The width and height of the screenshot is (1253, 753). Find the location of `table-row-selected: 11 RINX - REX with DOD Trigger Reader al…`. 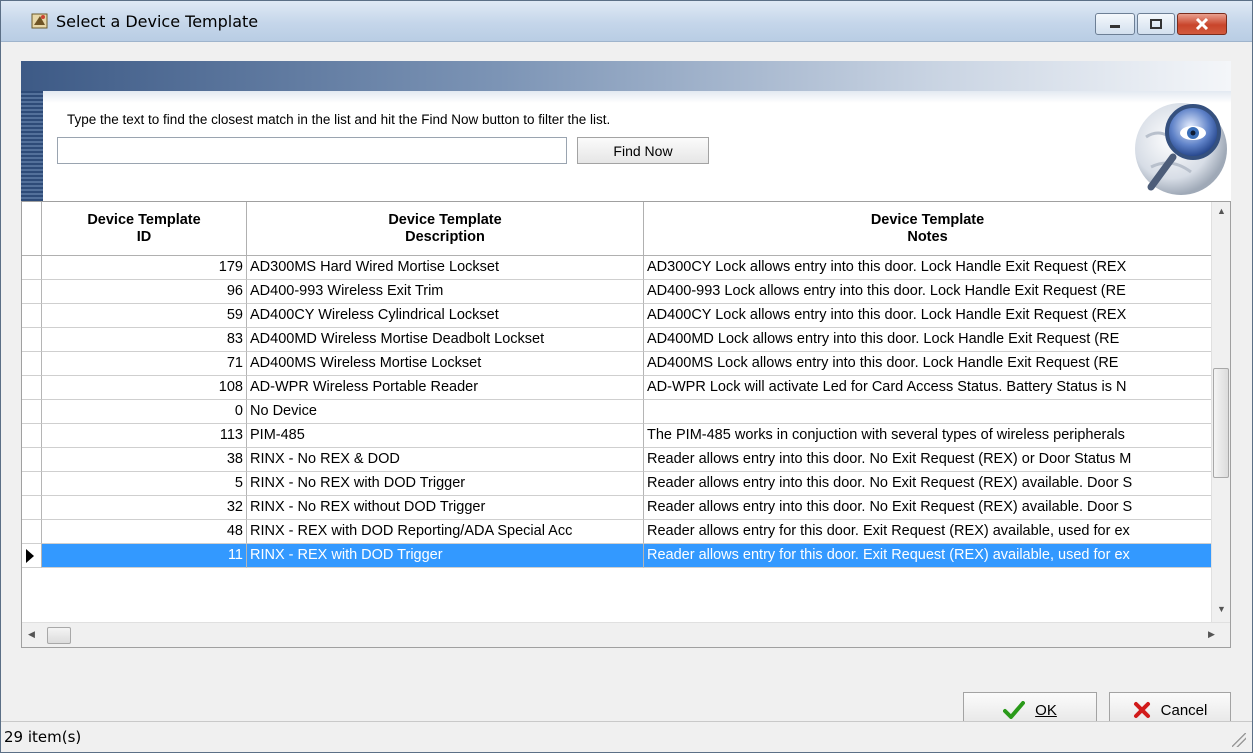

table-row-selected: 11 RINX - REX with DOD Trigger Reader al… is located at coordinates (617, 556).